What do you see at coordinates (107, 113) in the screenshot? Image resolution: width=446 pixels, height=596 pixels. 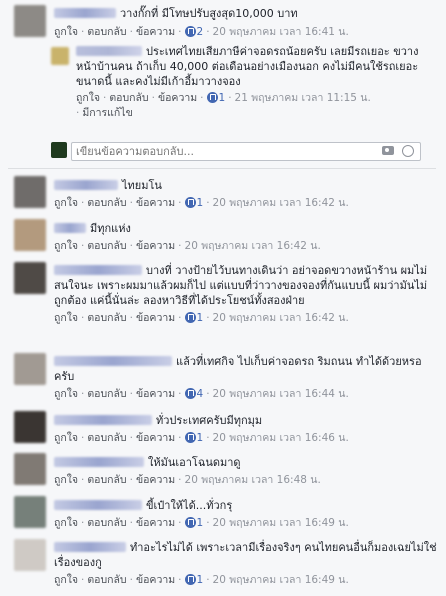 I see `edited-link: มีการแก้ไข` at bounding box center [107, 113].